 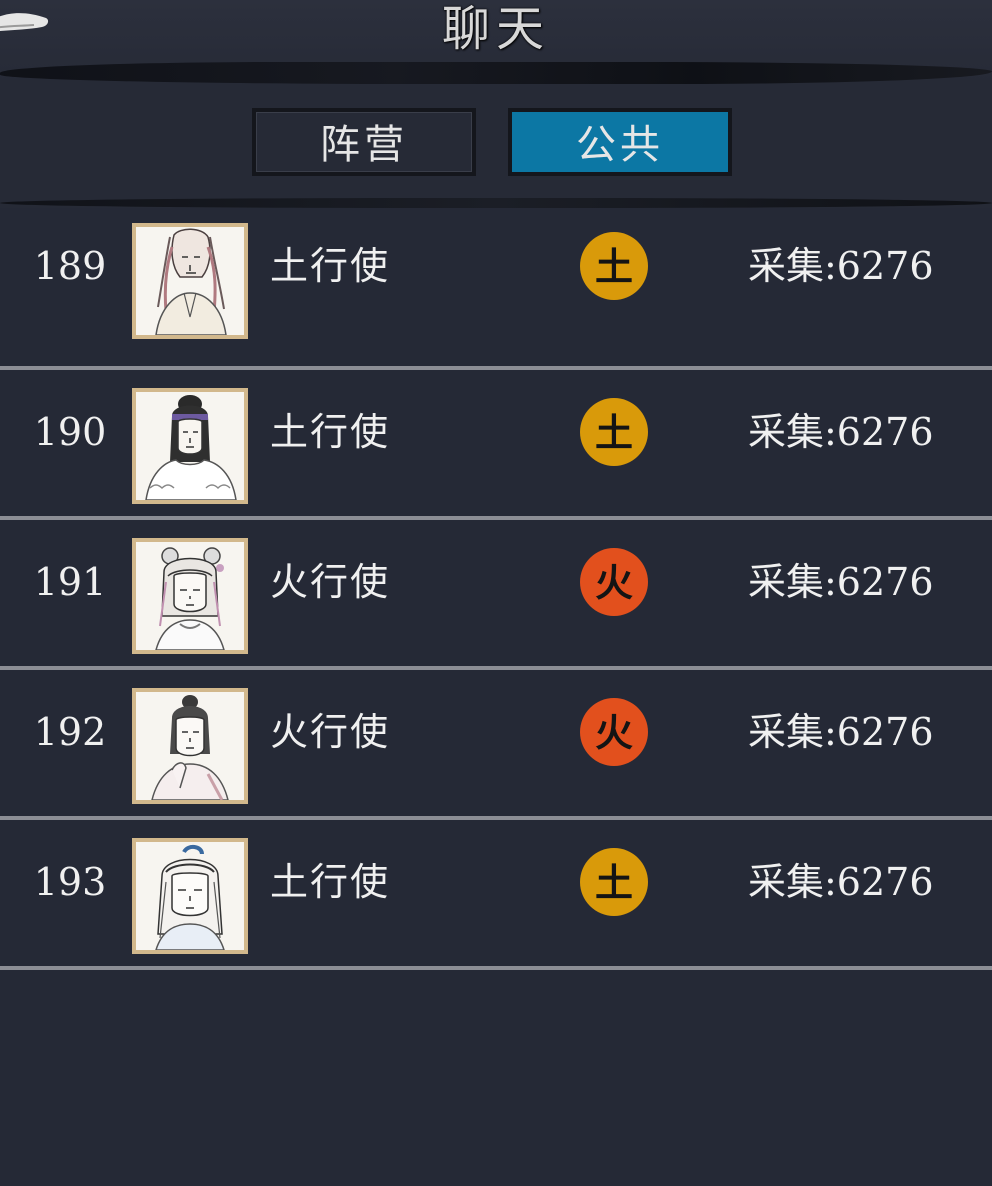 What do you see at coordinates (190, 446) in the screenshot?
I see `fur-collar-woman-portrait-icon` at bounding box center [190, 446].